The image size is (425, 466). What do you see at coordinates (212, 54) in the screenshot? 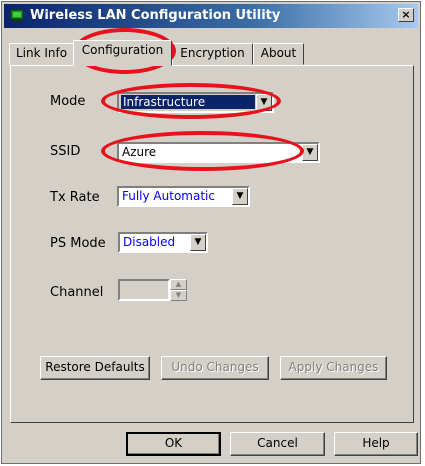
I see `tab-encryption: Encryption` at bounding box center [212, 54].